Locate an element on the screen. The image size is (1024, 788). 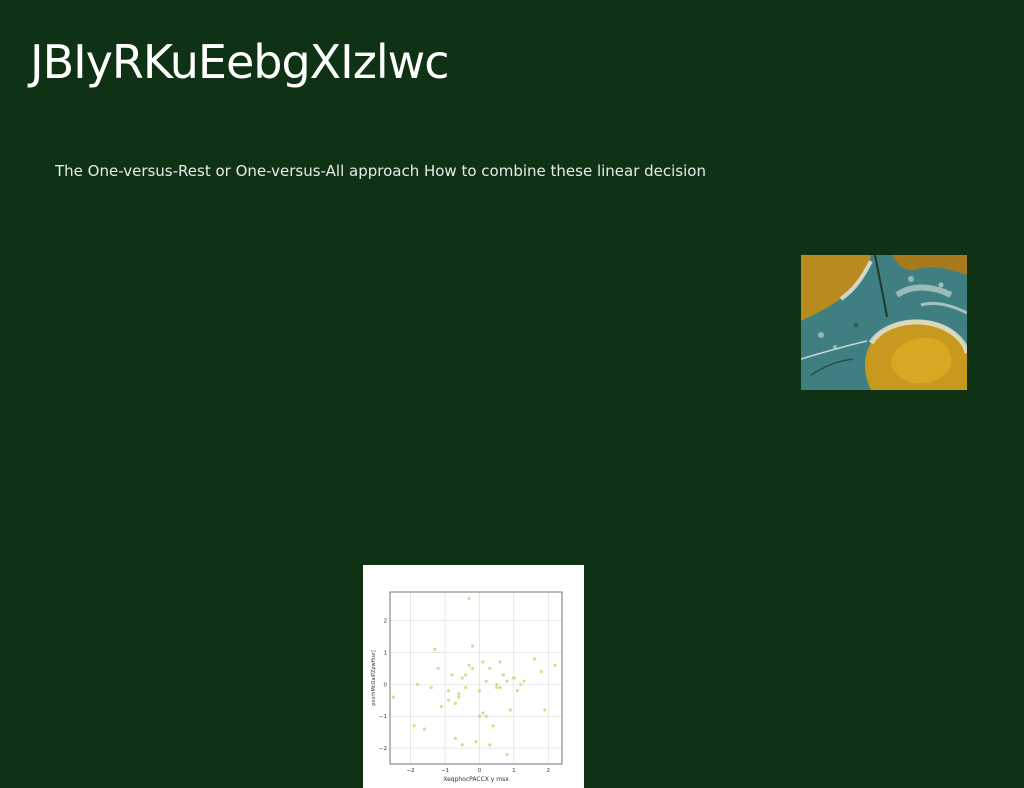
slide-title: JBIyRKuEebgXIzlwc is located at coordinates (240, 62).